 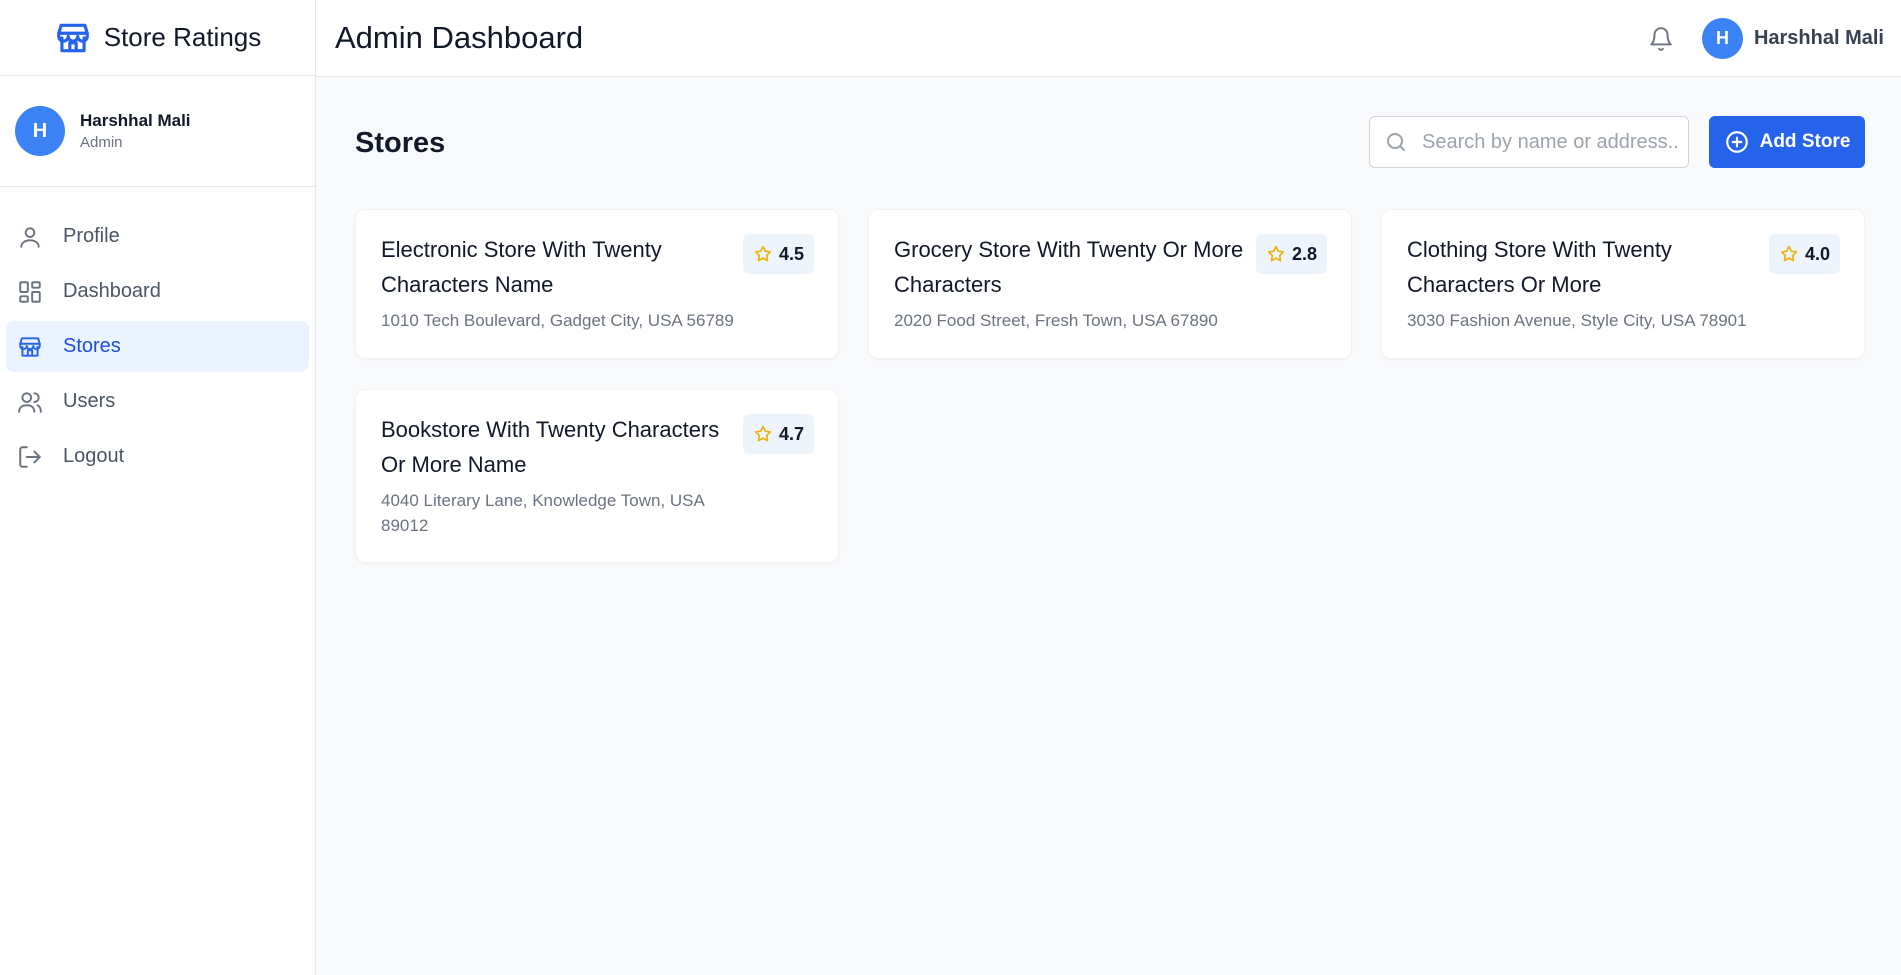 I want to click on page-header-title: Admin Dashboard, so click(x=459, y=37).